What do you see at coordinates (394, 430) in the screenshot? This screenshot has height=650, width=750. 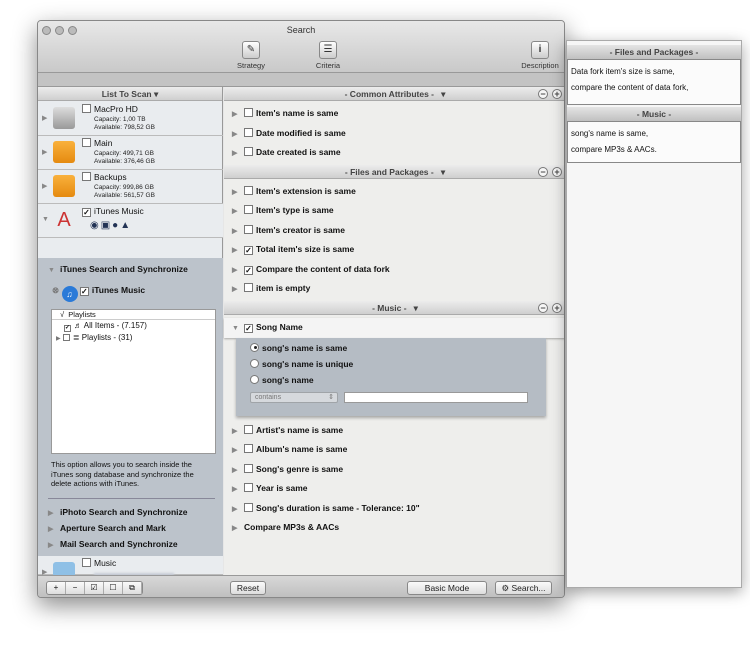 I see `criterion-row: ▶ Artist's name is same` at bounding box center [394, 430].